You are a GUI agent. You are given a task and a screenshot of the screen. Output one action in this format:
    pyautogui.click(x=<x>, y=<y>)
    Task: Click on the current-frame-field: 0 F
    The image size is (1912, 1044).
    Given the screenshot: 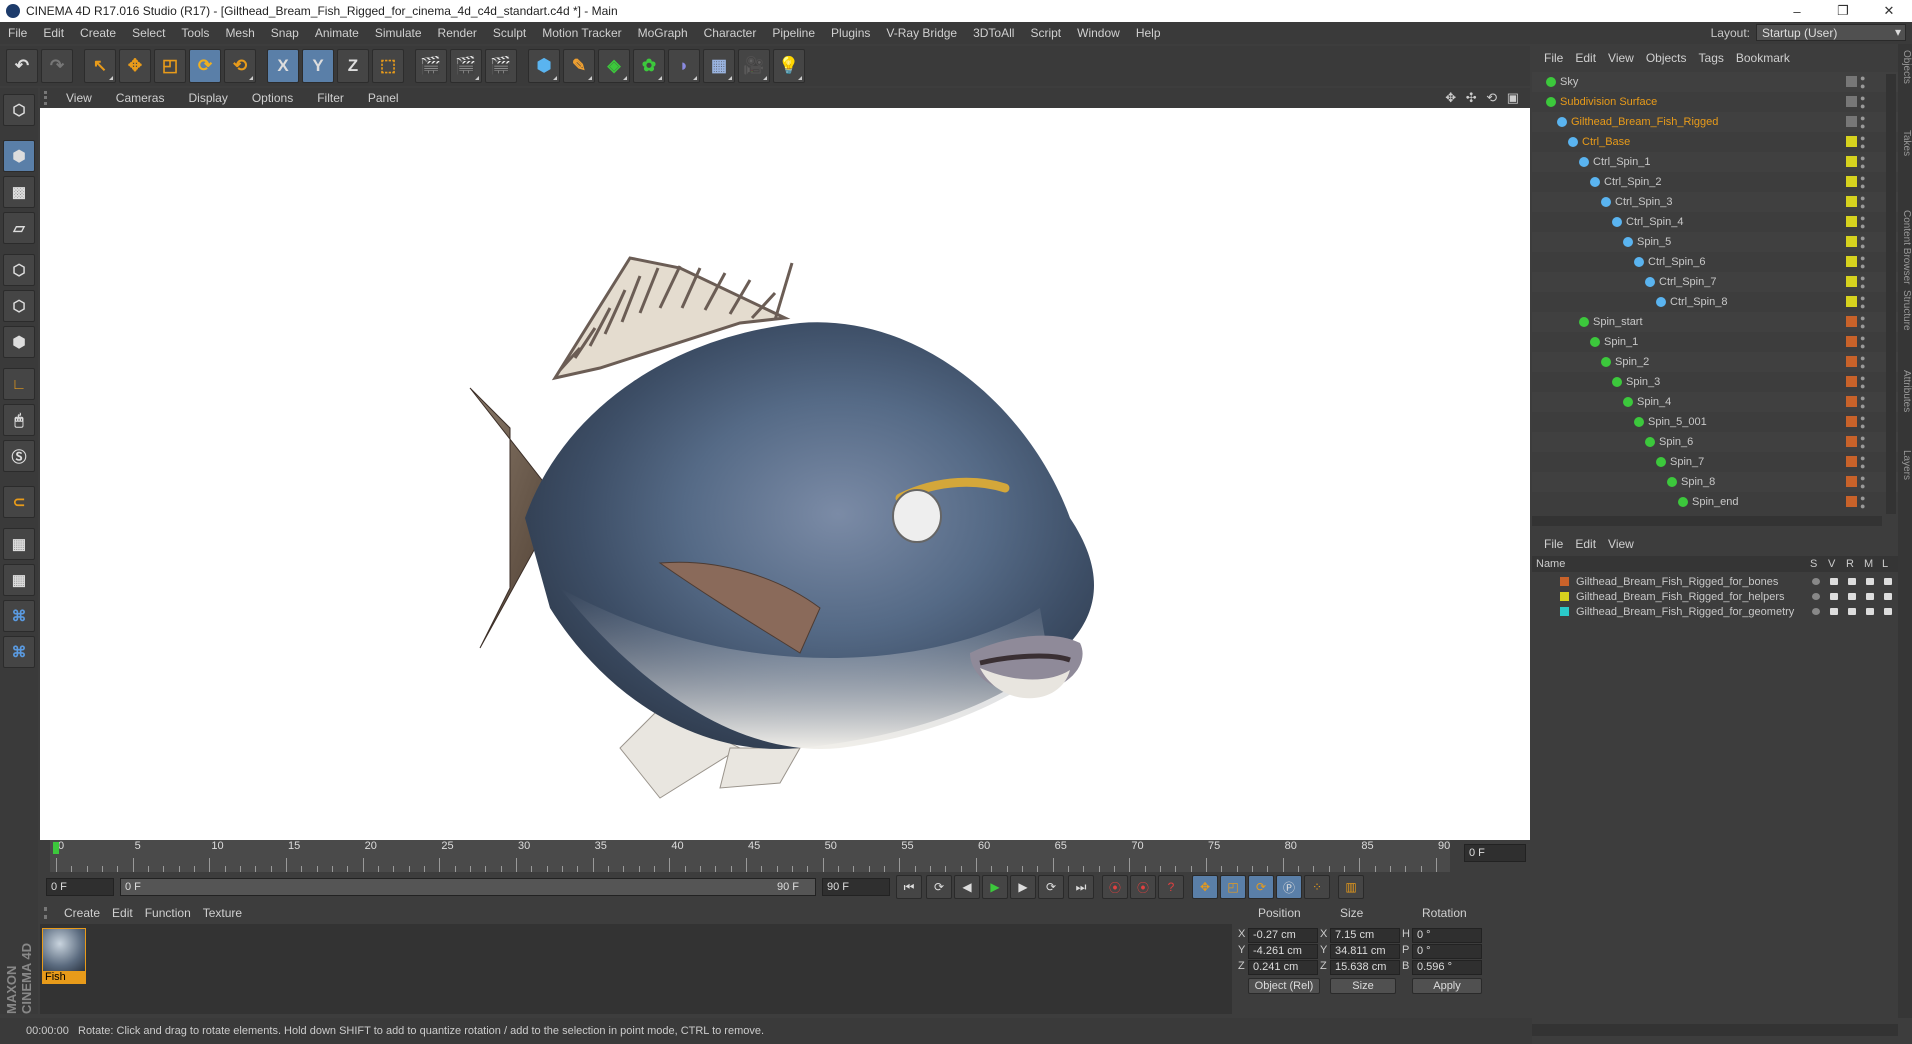 What is the action you would take?
    pyautogui.click(x=1495, y=853)
    